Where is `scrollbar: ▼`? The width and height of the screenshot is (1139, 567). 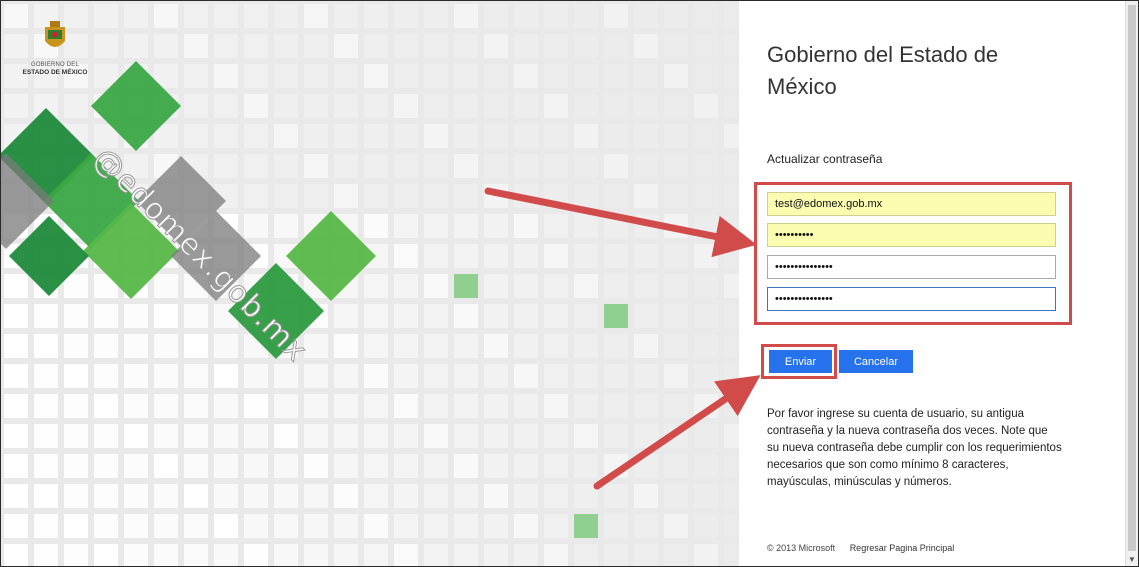 scrollbar: ▼ is located at coordinates (1131, 283).